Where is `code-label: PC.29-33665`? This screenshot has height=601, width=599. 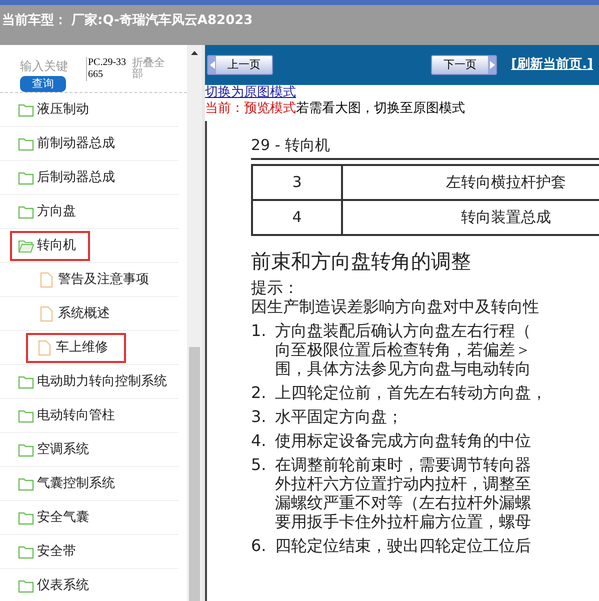 code-label: PC.29-33665 is located at coordinates (107, 69).